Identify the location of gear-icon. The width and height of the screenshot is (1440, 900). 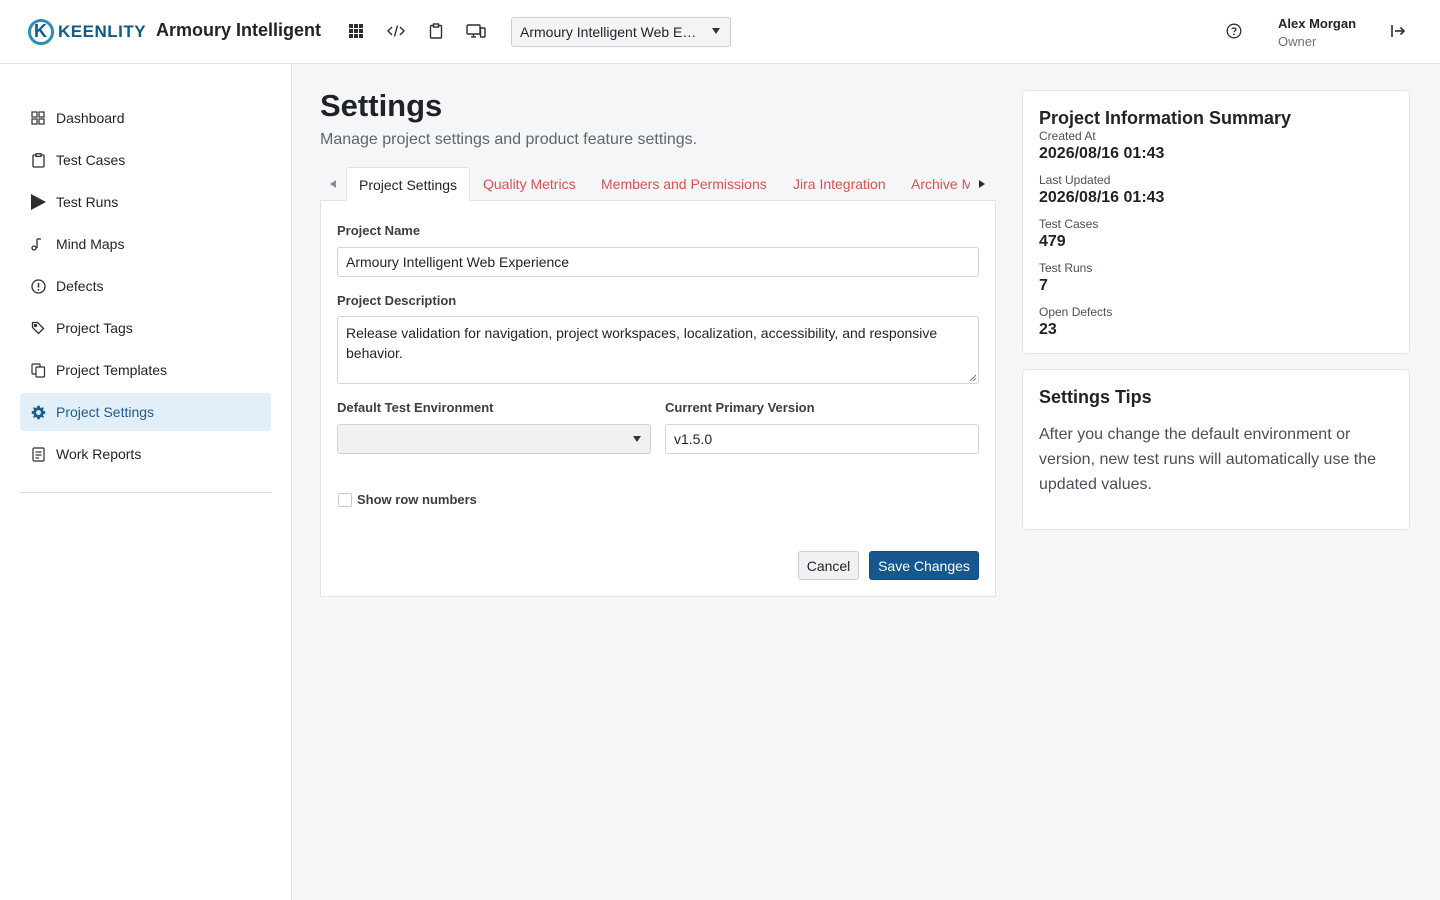
(38, 412).